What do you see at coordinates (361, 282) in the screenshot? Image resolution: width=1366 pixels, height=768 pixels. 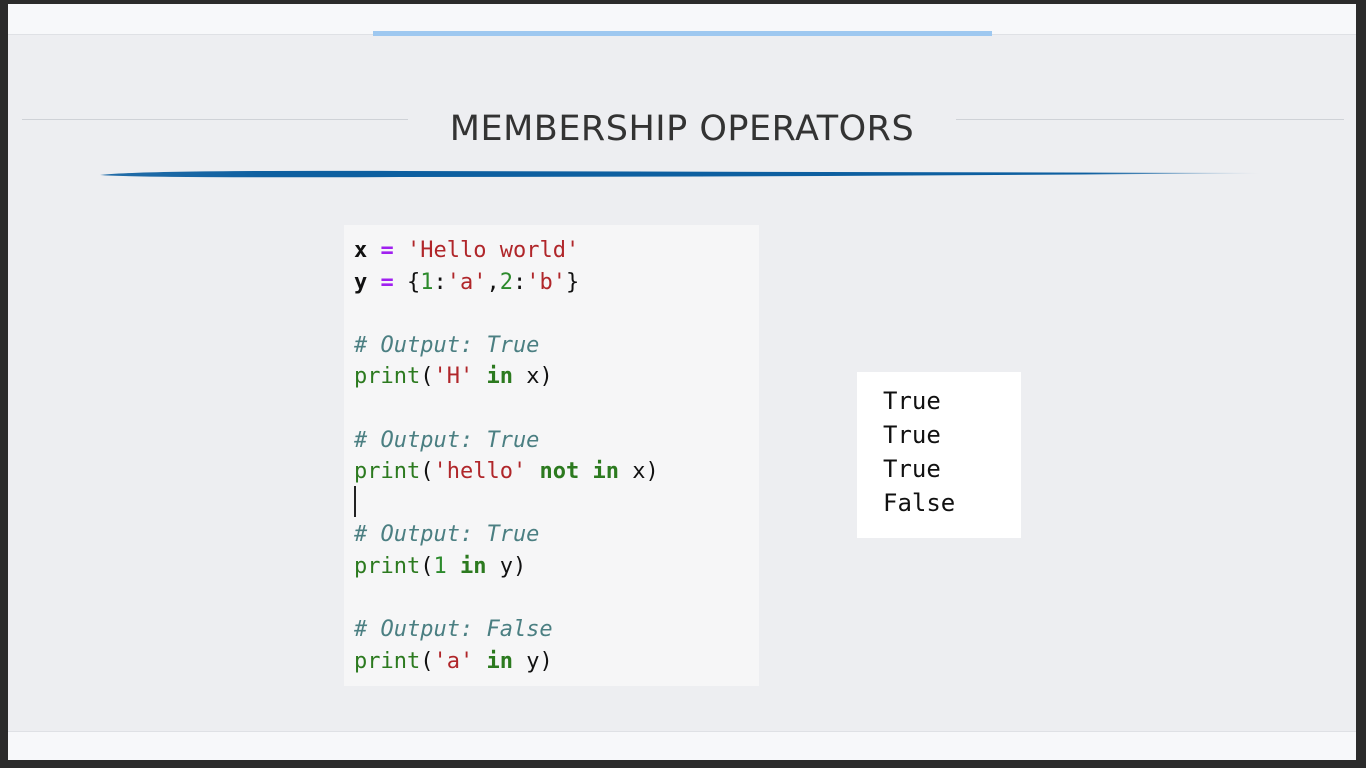 I see `code-token: y` at bounding box center [361, 282].